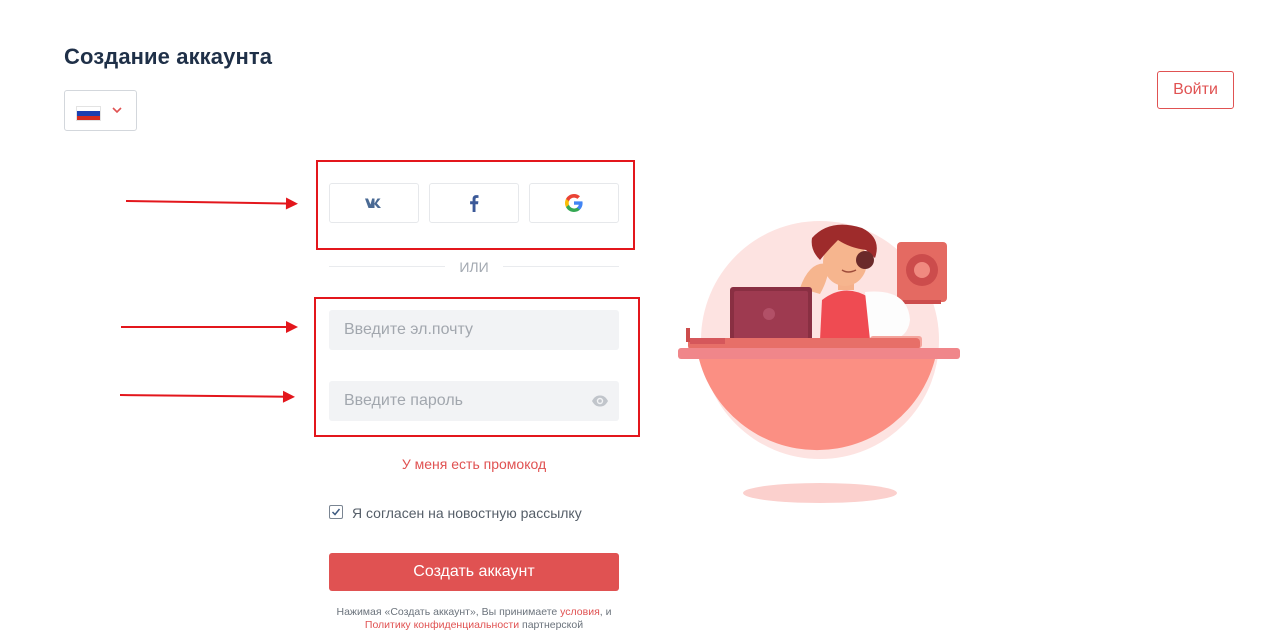  I want to click on newsletter-checkbox, so click(336, 512).